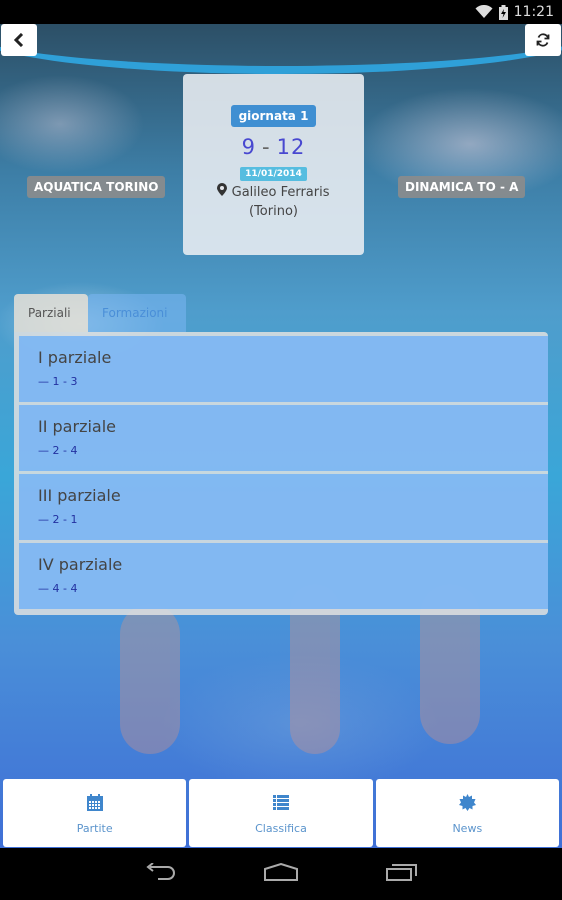 Image resolution: width=562 pixels, height=900 pixels. Describe the element at coordinates (58, 450) in the screenshot. I see `partial-score: — 2 - 4` at that location.